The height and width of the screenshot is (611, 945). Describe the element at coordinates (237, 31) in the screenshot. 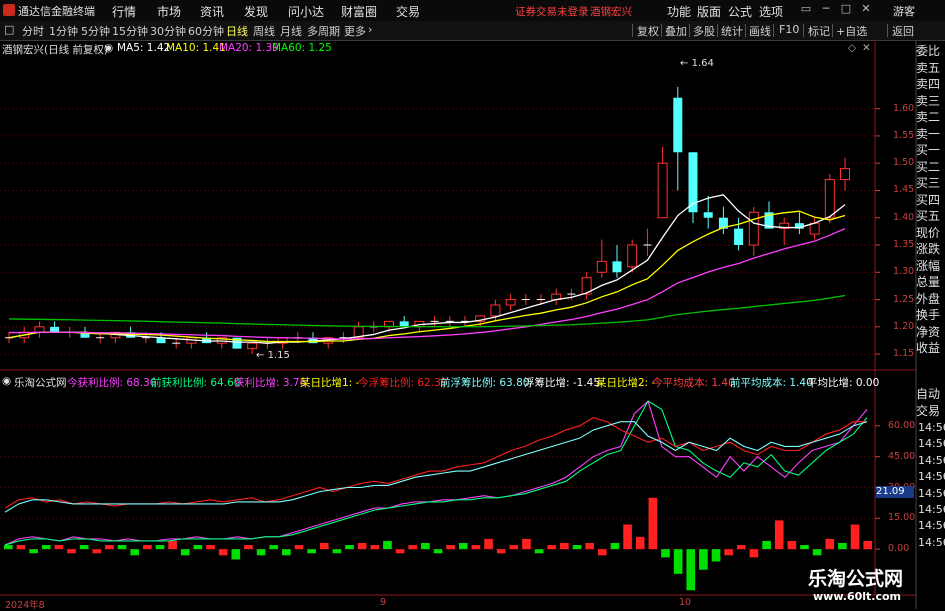

I see `tab-daily: 日线` at that location.